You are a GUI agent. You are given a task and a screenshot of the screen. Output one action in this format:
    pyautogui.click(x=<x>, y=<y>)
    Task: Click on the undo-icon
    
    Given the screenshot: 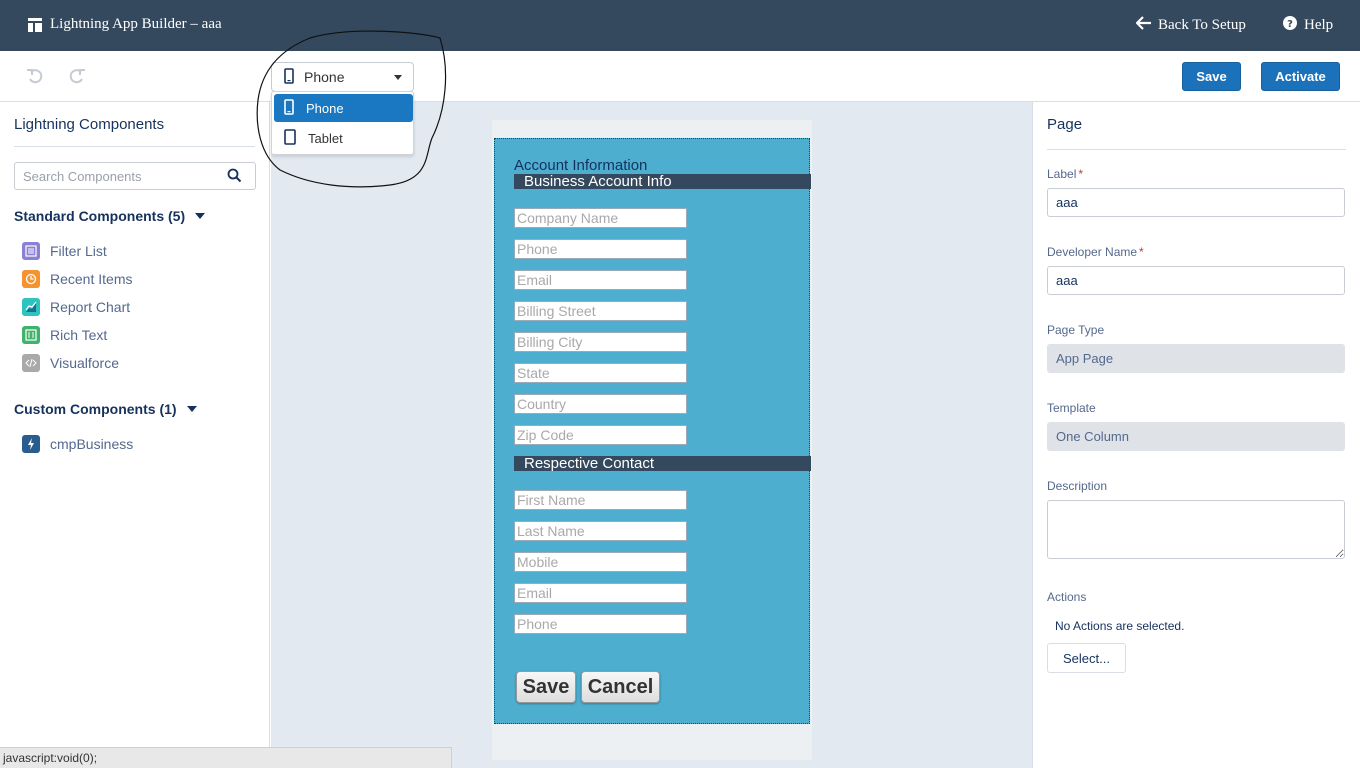 What is the action you would take?
    pyautogui.click(x=36, y=77)
    